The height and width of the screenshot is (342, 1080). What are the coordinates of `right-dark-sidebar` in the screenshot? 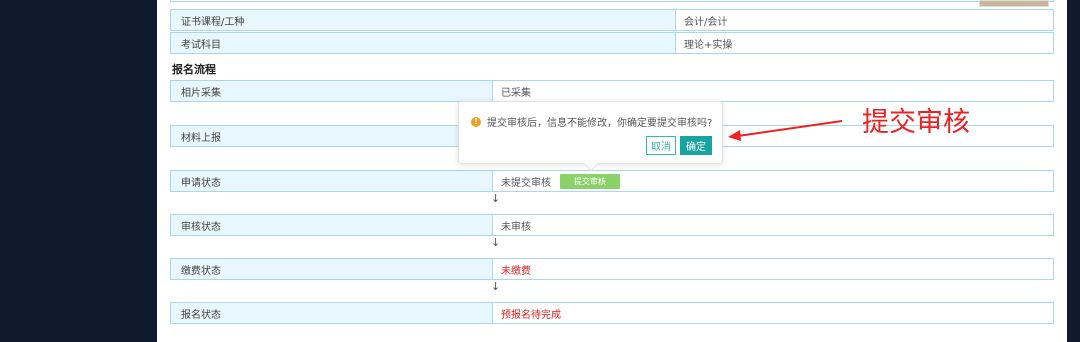 It's located at (1073, 171).